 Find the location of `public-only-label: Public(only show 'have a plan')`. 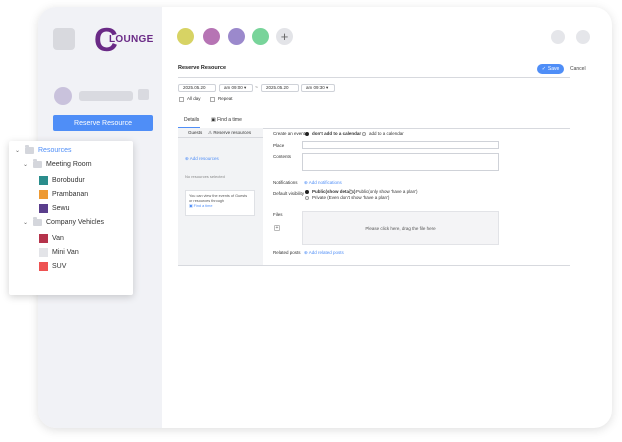

public-only-label: Public(only show 'have a plan') is located at coordinates (387, 191).